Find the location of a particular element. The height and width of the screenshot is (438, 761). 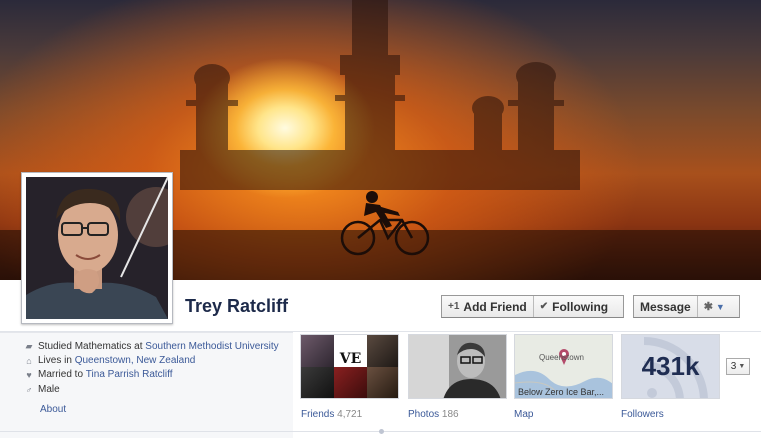

info-location: ⌂ Lives in Queenstown, New Zealand is located at coordinates (109, 360).